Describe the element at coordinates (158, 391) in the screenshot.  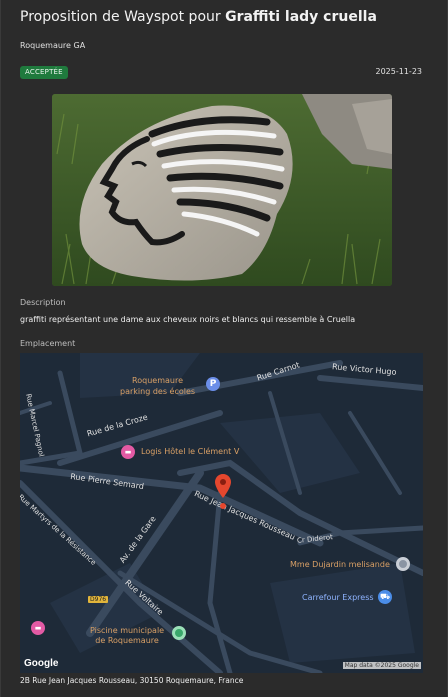
I see `poi-name: parking des écoles` at that location.